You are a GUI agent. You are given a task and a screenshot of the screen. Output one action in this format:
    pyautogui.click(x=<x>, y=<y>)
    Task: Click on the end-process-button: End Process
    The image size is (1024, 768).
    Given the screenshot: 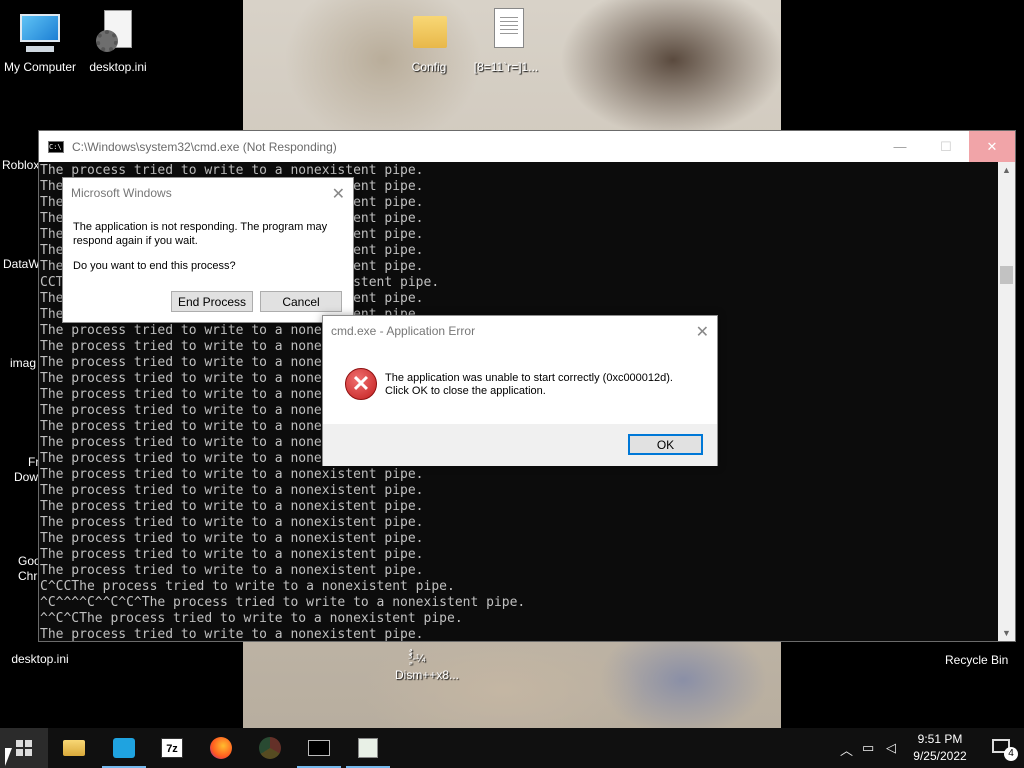 What is the action you would take?
    pyautogui.click(x=212, y=301)
    